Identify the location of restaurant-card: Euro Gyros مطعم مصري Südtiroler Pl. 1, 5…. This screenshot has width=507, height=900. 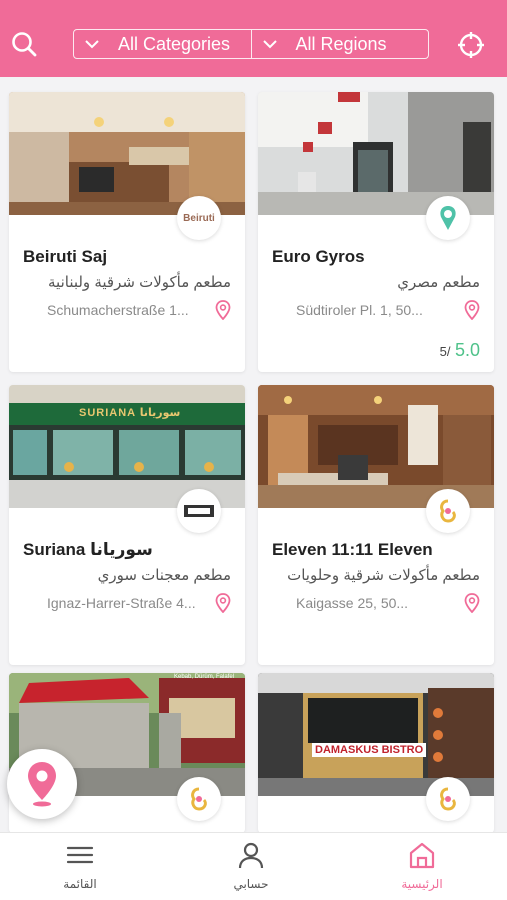
(376, 232).